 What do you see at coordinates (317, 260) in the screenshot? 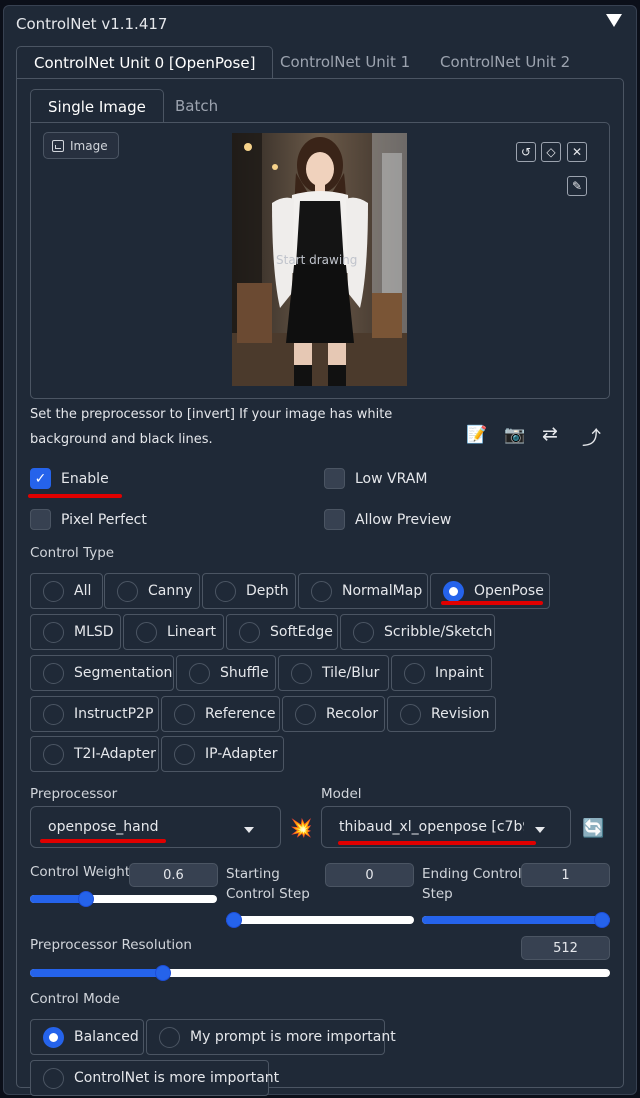
I see `start-drawing-overlay: Start drawing` at bounding box center [317, 260].